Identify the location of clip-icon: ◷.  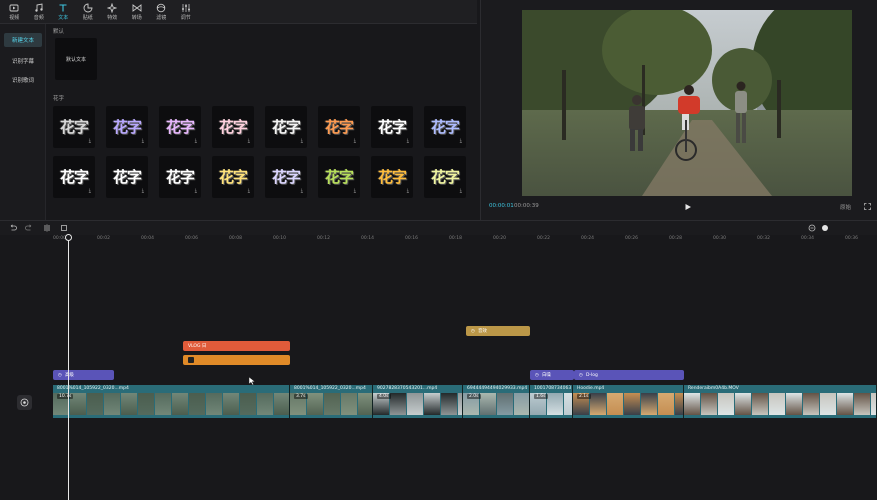
(473, 331).